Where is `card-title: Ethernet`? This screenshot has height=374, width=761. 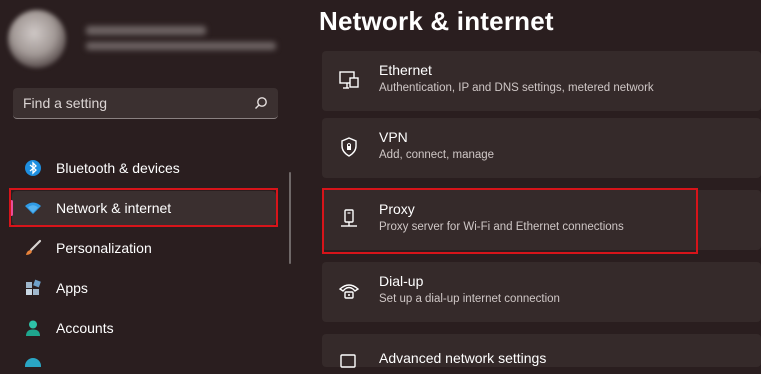 card-title: Ethernet is located at coordinates (405, 70).